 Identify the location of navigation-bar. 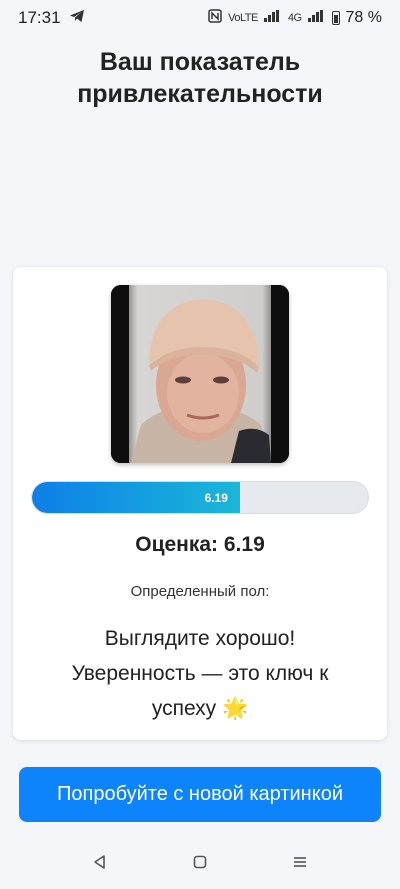
(200, 862).